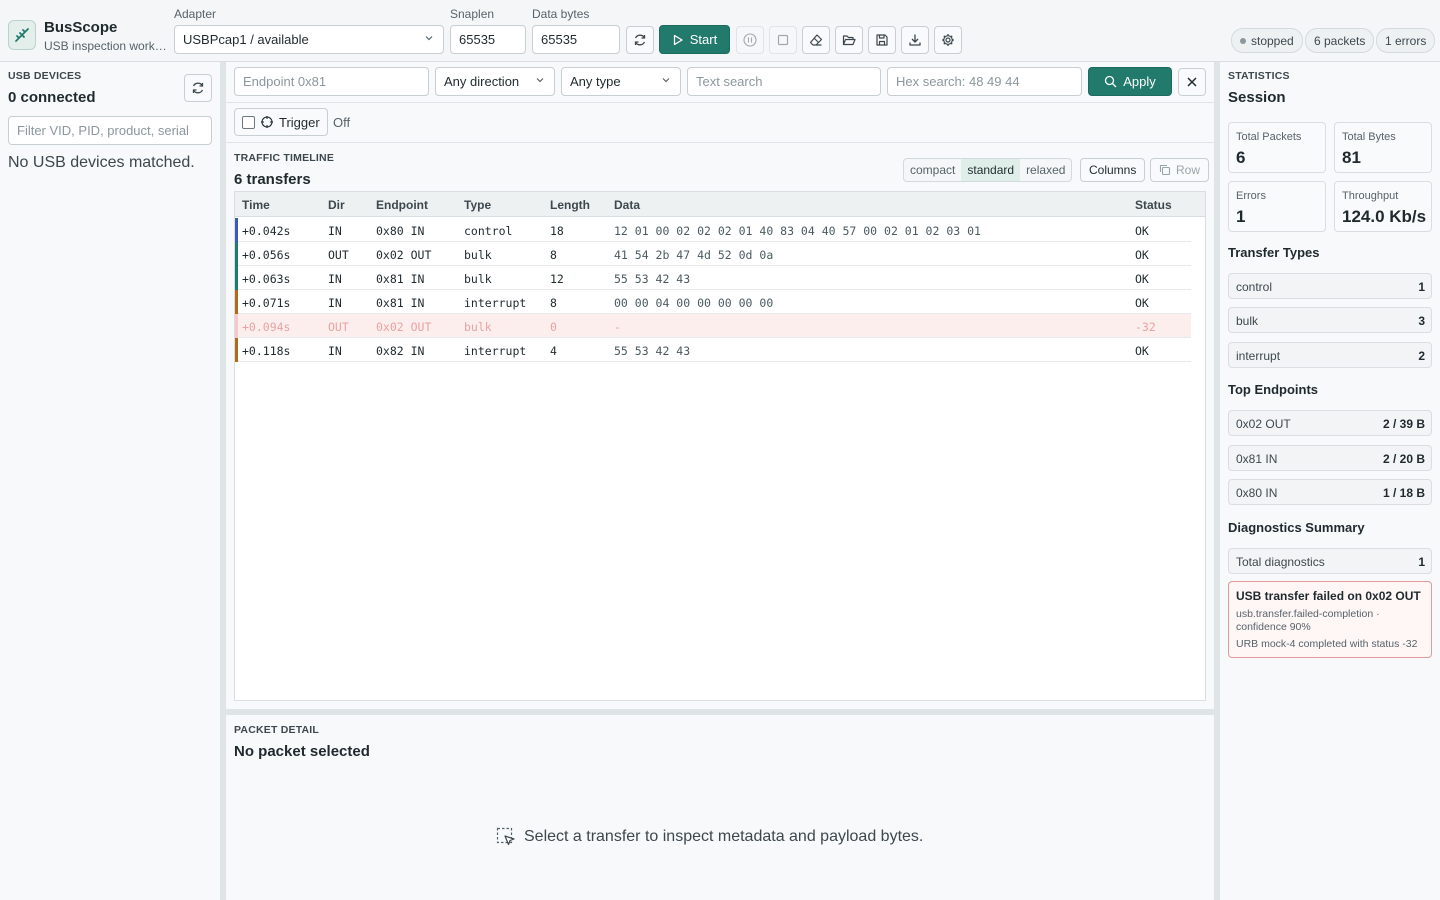 This screenshot has height=900, width=1440. I want to click on cell-data: 00 00 04 00 00 00 00 00, so click(694, 303).